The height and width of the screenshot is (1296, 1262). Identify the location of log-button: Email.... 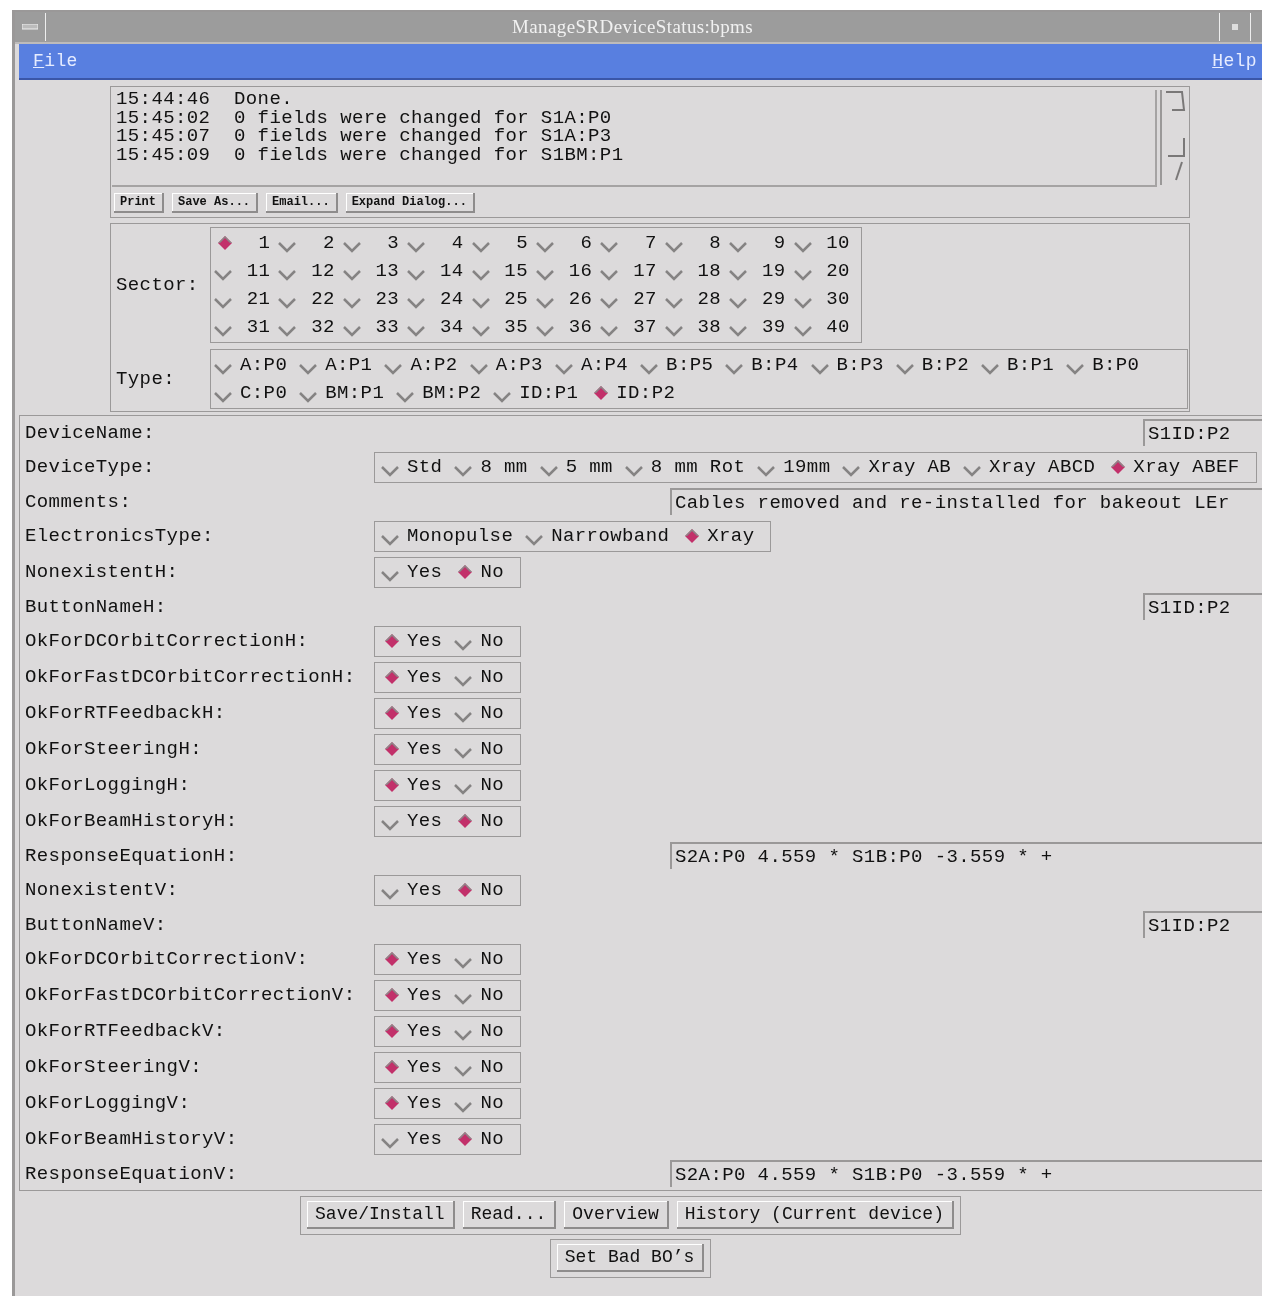
(302, 203).